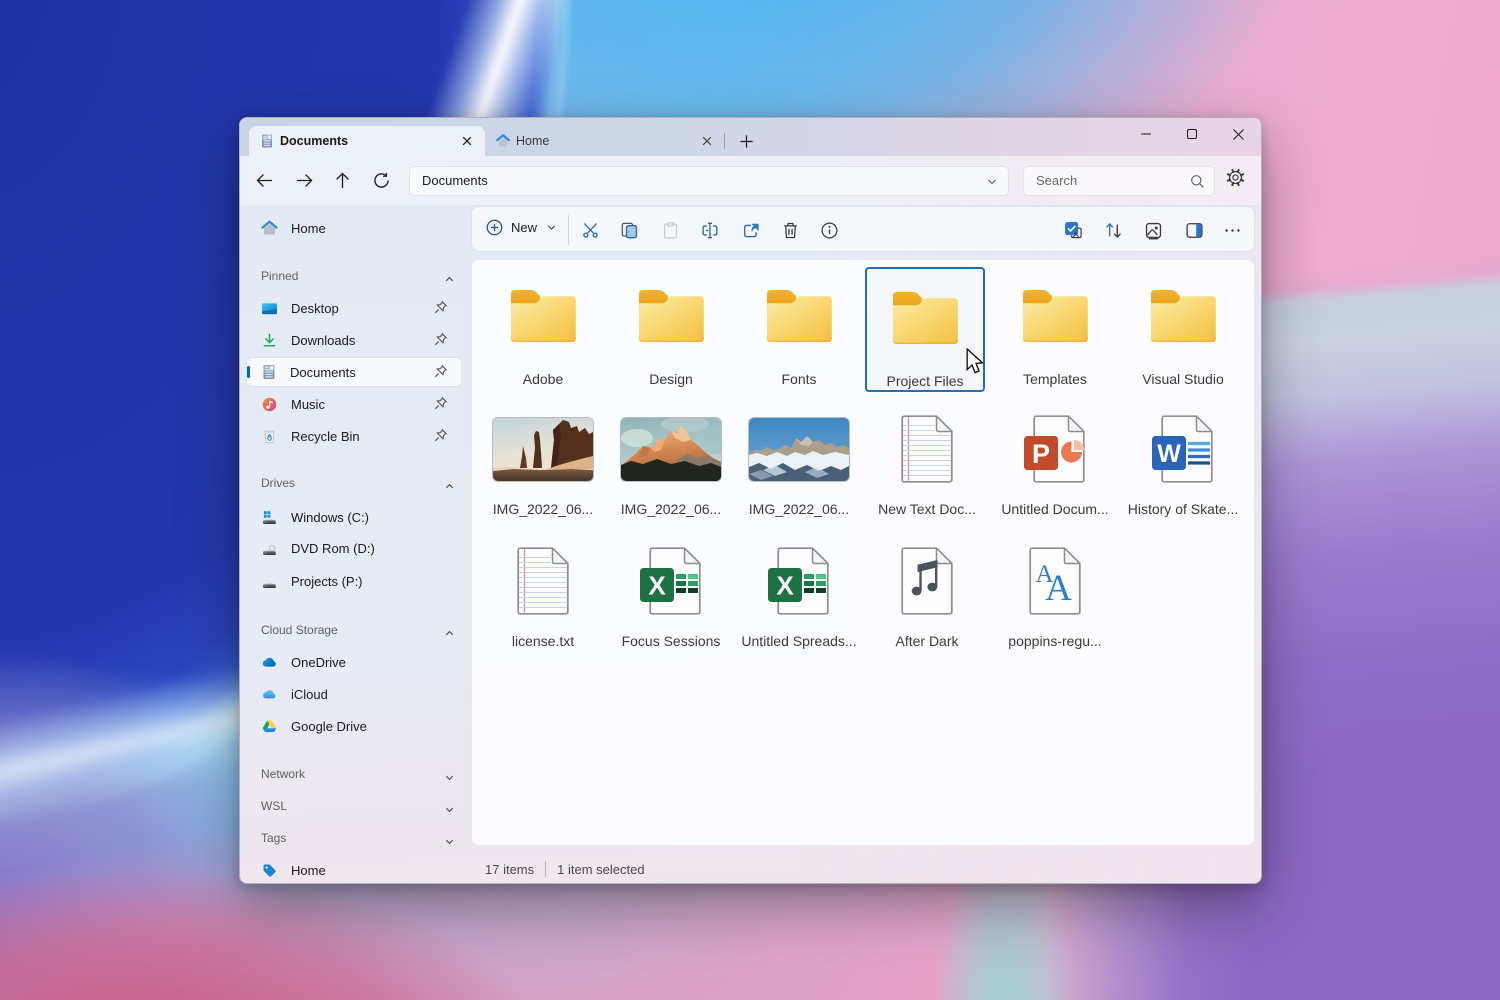 Image resolution: width=1500 pixels, height=1000 pixels. I want to click on svg-text: A, so click(1058, 588).